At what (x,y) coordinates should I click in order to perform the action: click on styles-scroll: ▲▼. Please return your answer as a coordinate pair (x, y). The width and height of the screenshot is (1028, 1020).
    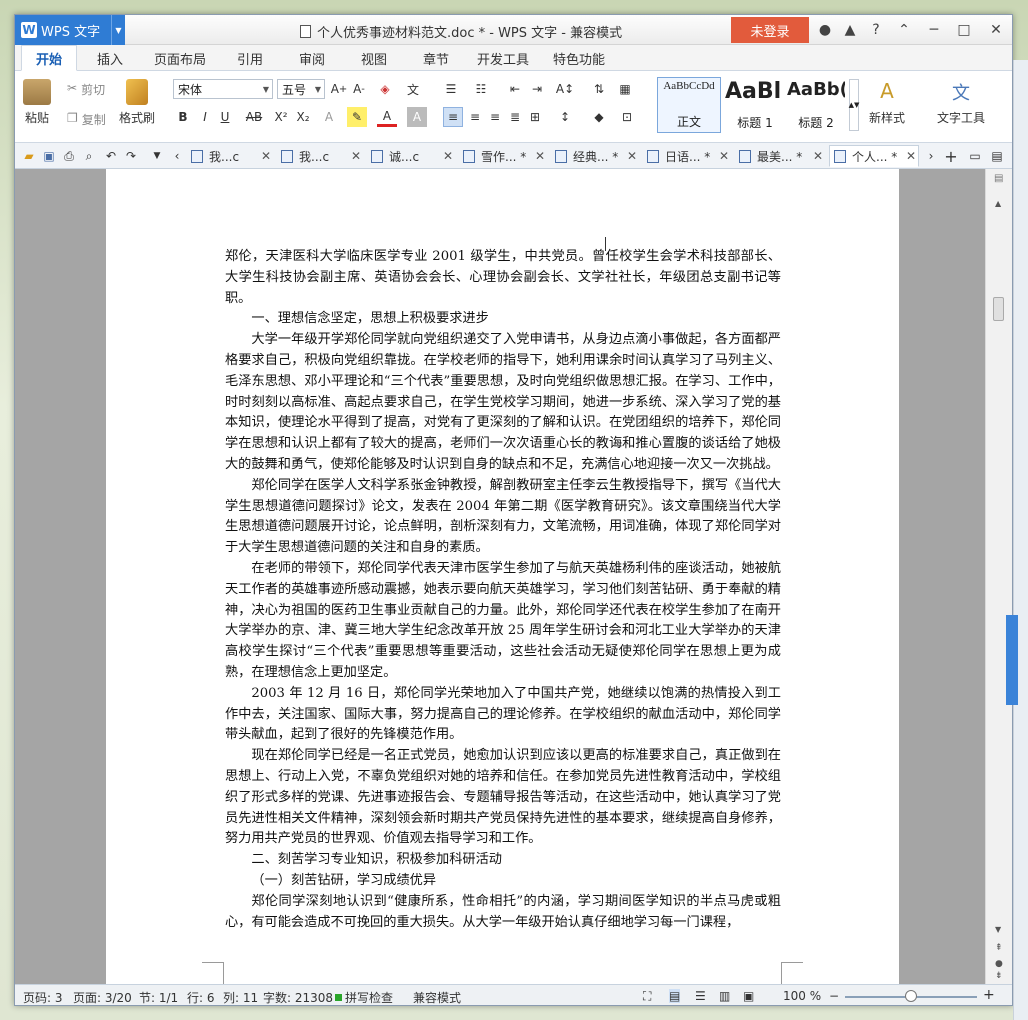
    Looking at the image, I should click on (854, 105).